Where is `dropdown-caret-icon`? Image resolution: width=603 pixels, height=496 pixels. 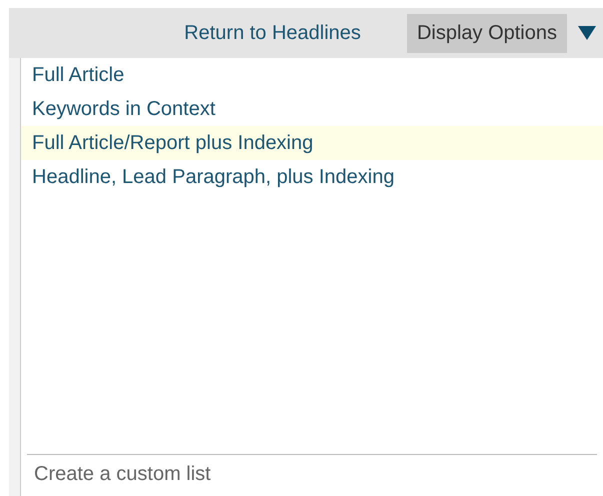 dropdown-caret-icon is located at coordinates (587, 33).